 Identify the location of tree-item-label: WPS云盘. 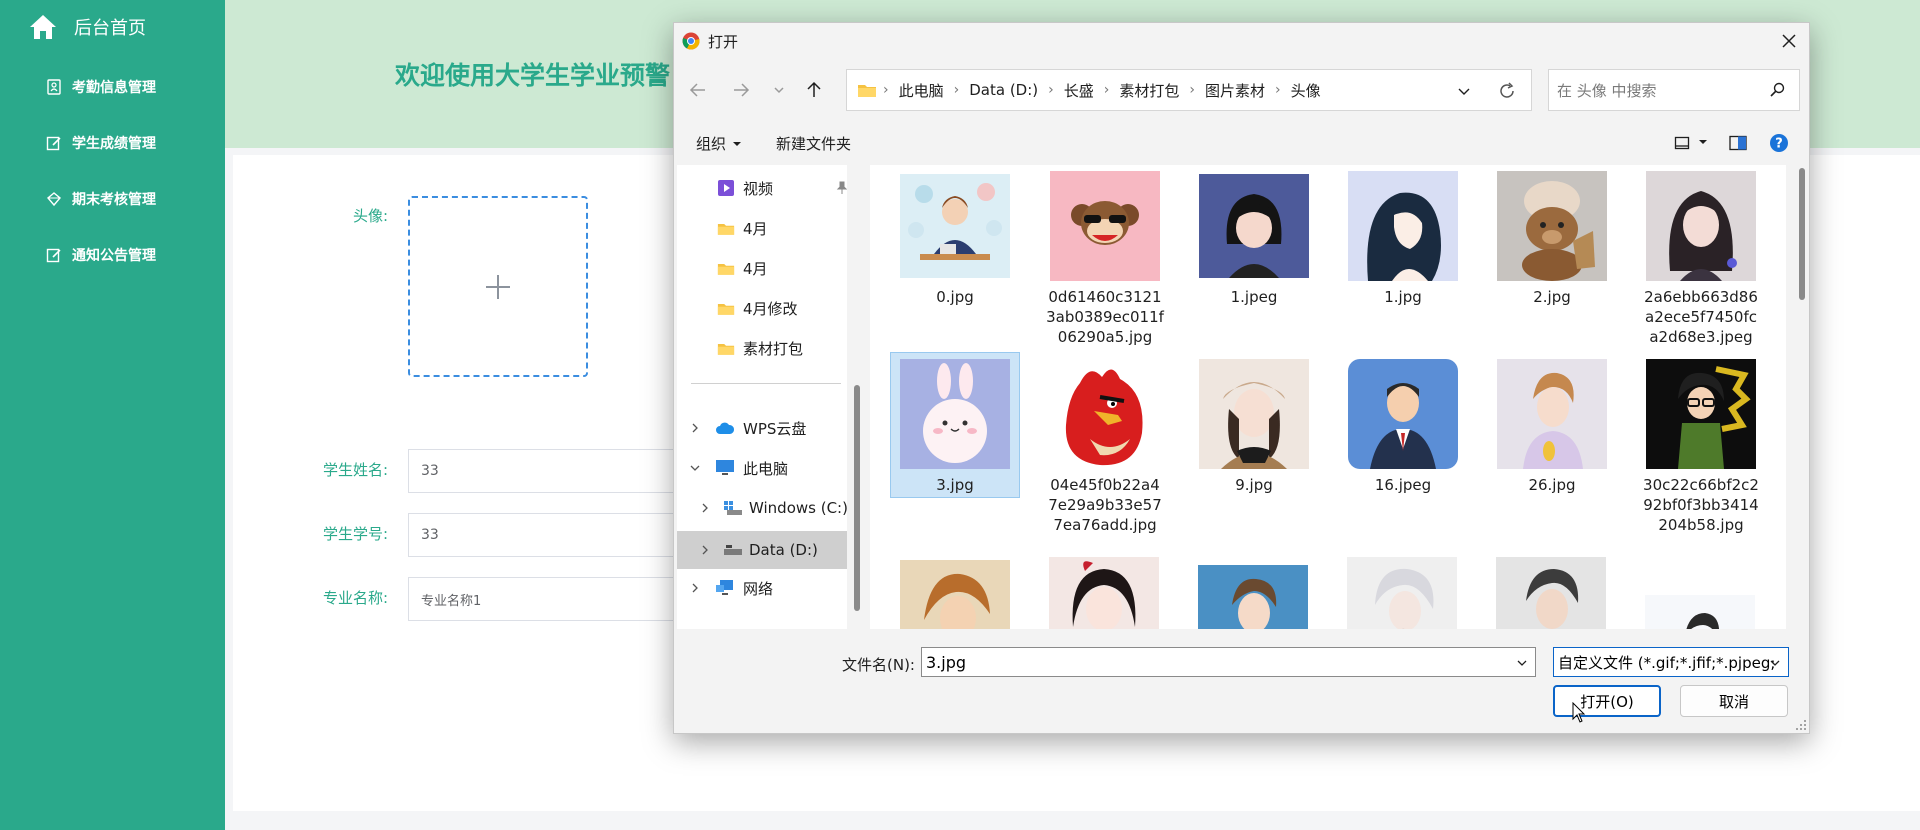
(775, 428).